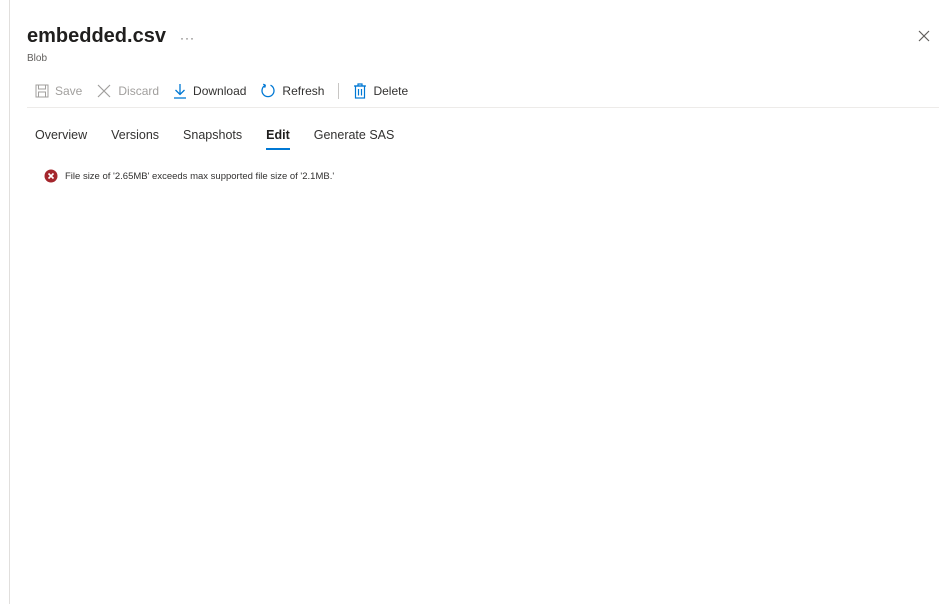  I want to click on page-subtitle: Blob, so click(37, 58).